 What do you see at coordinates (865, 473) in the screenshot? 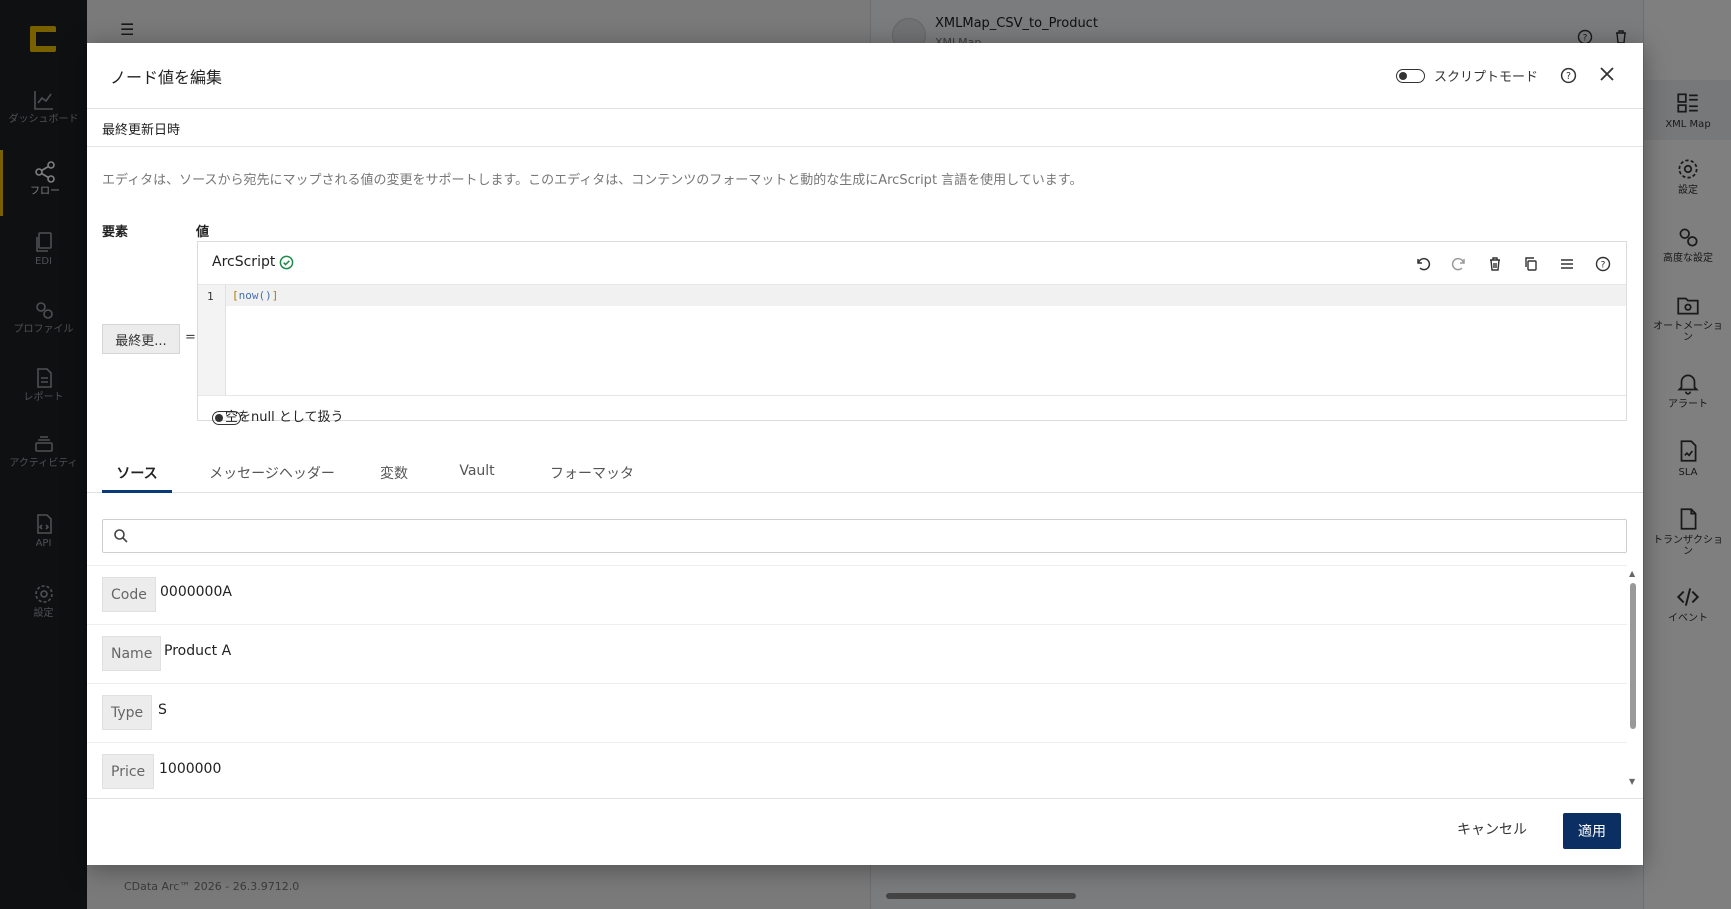
I see `source-tabs: ソース メッセージヘッダー 変数 Vault フォーマッタ` at bounding box center [865, 473].